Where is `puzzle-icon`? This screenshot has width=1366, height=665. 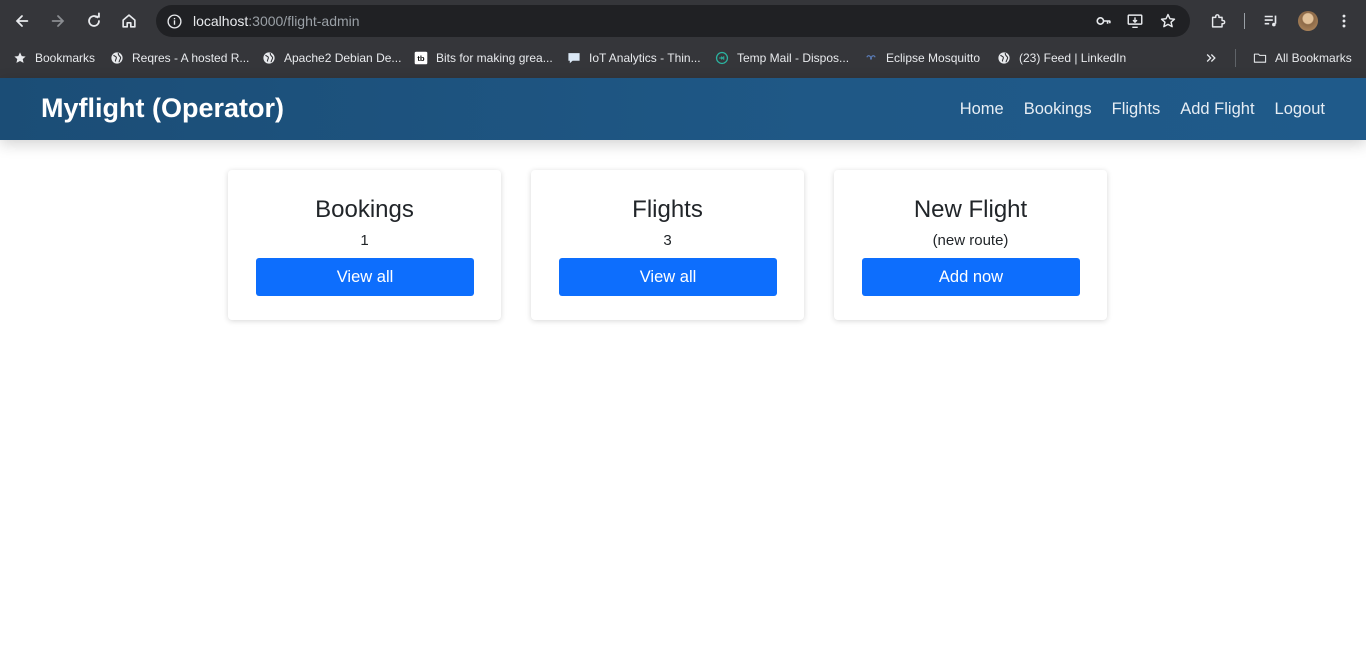 puzzle-icon is located at coordinates (1218, 21).